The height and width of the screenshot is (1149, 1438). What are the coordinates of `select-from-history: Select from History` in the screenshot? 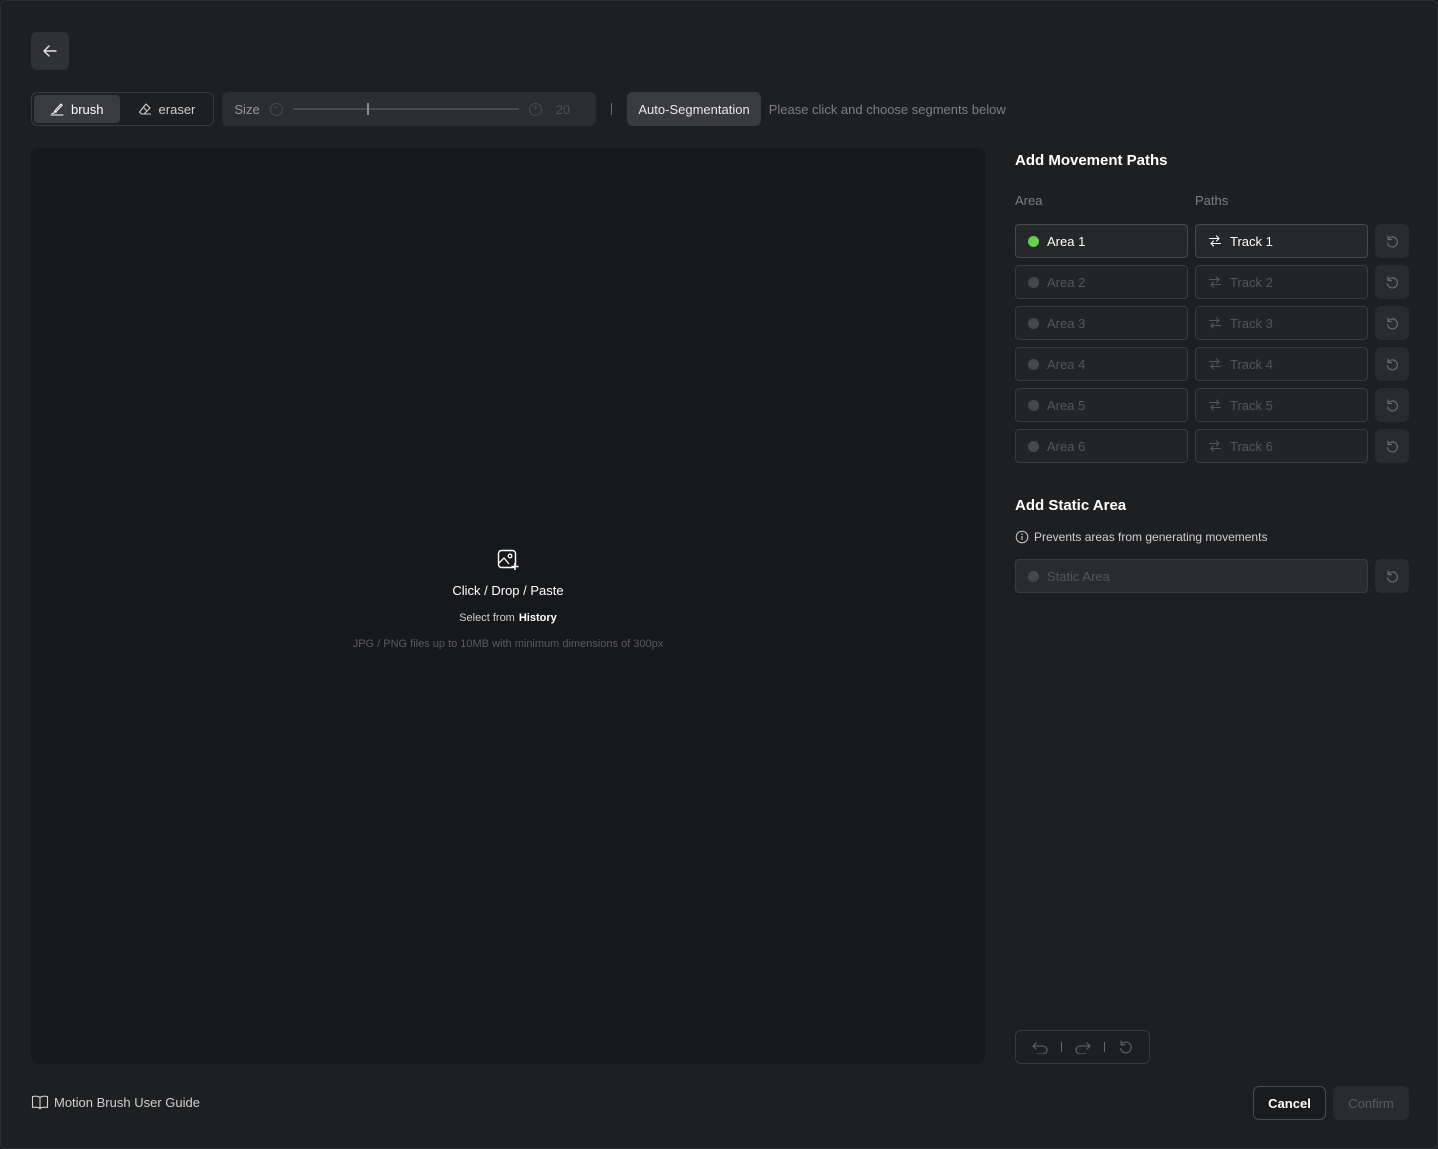 It's located at (508, 618).